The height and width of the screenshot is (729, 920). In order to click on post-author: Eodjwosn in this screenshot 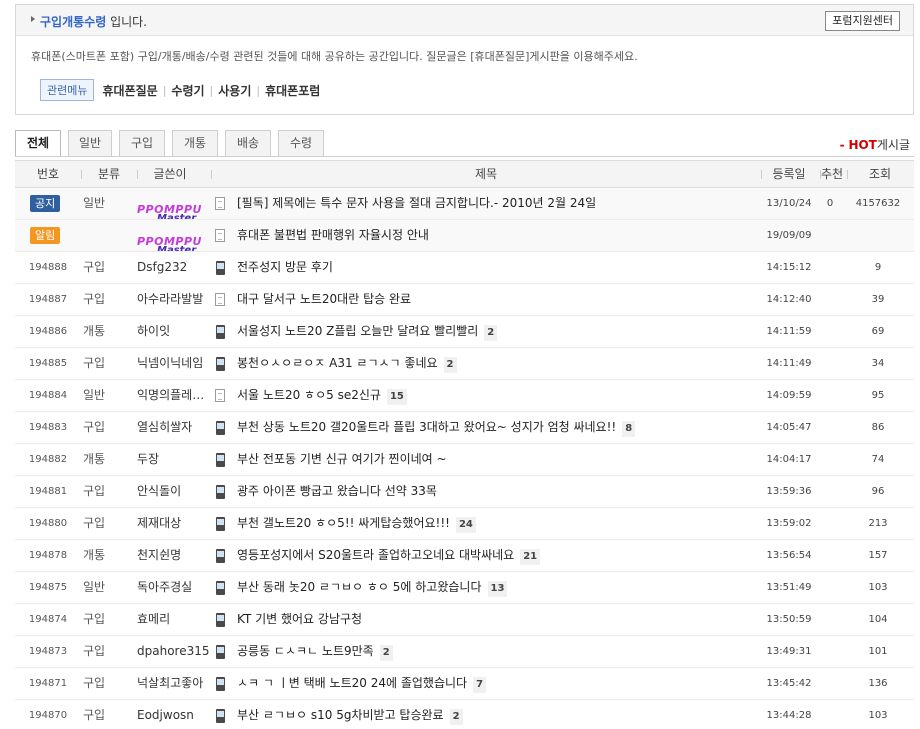, I will do `click(175, 714)`.